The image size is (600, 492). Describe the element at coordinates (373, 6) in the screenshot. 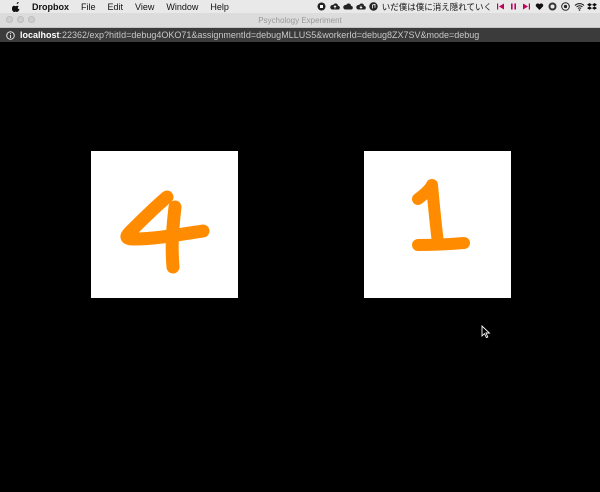

I see `music-app-icon` at that location.